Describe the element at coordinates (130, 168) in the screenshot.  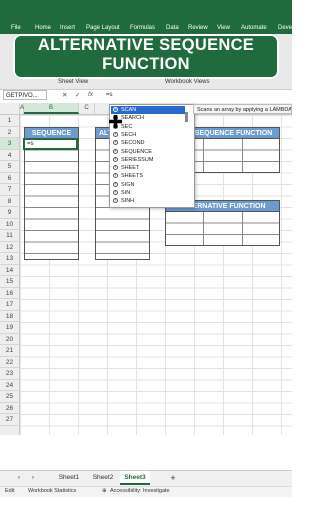
I see `autocomplete-item-label: SHEET` at that location.